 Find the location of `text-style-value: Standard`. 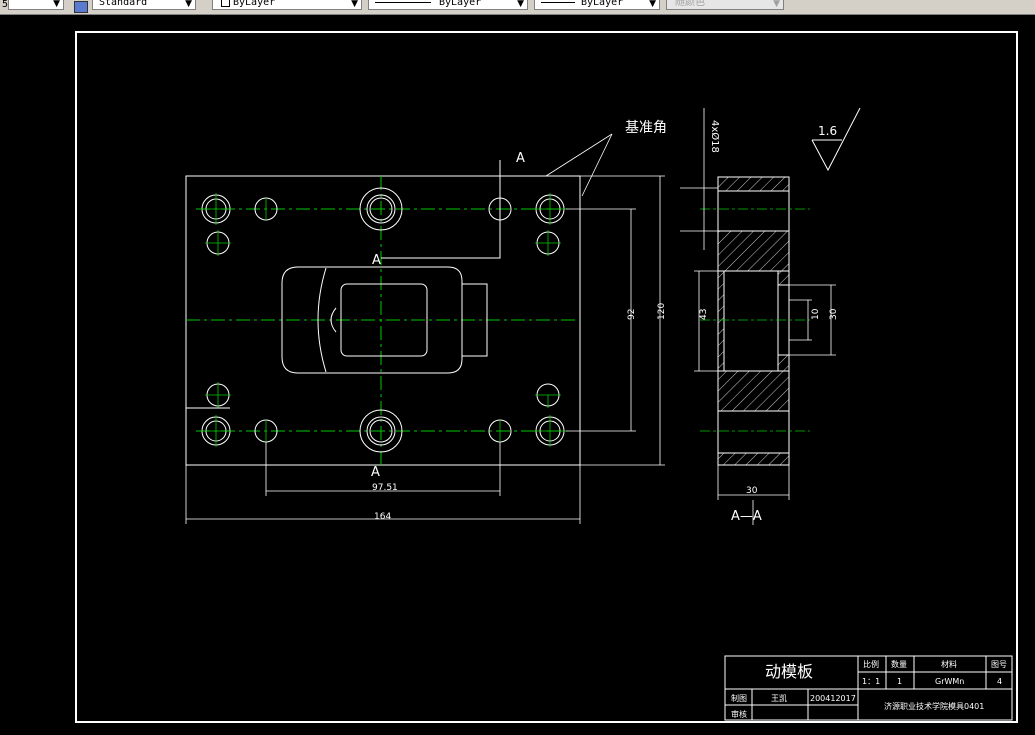

text-style-value: Standard is located at coordinates (123, 4).